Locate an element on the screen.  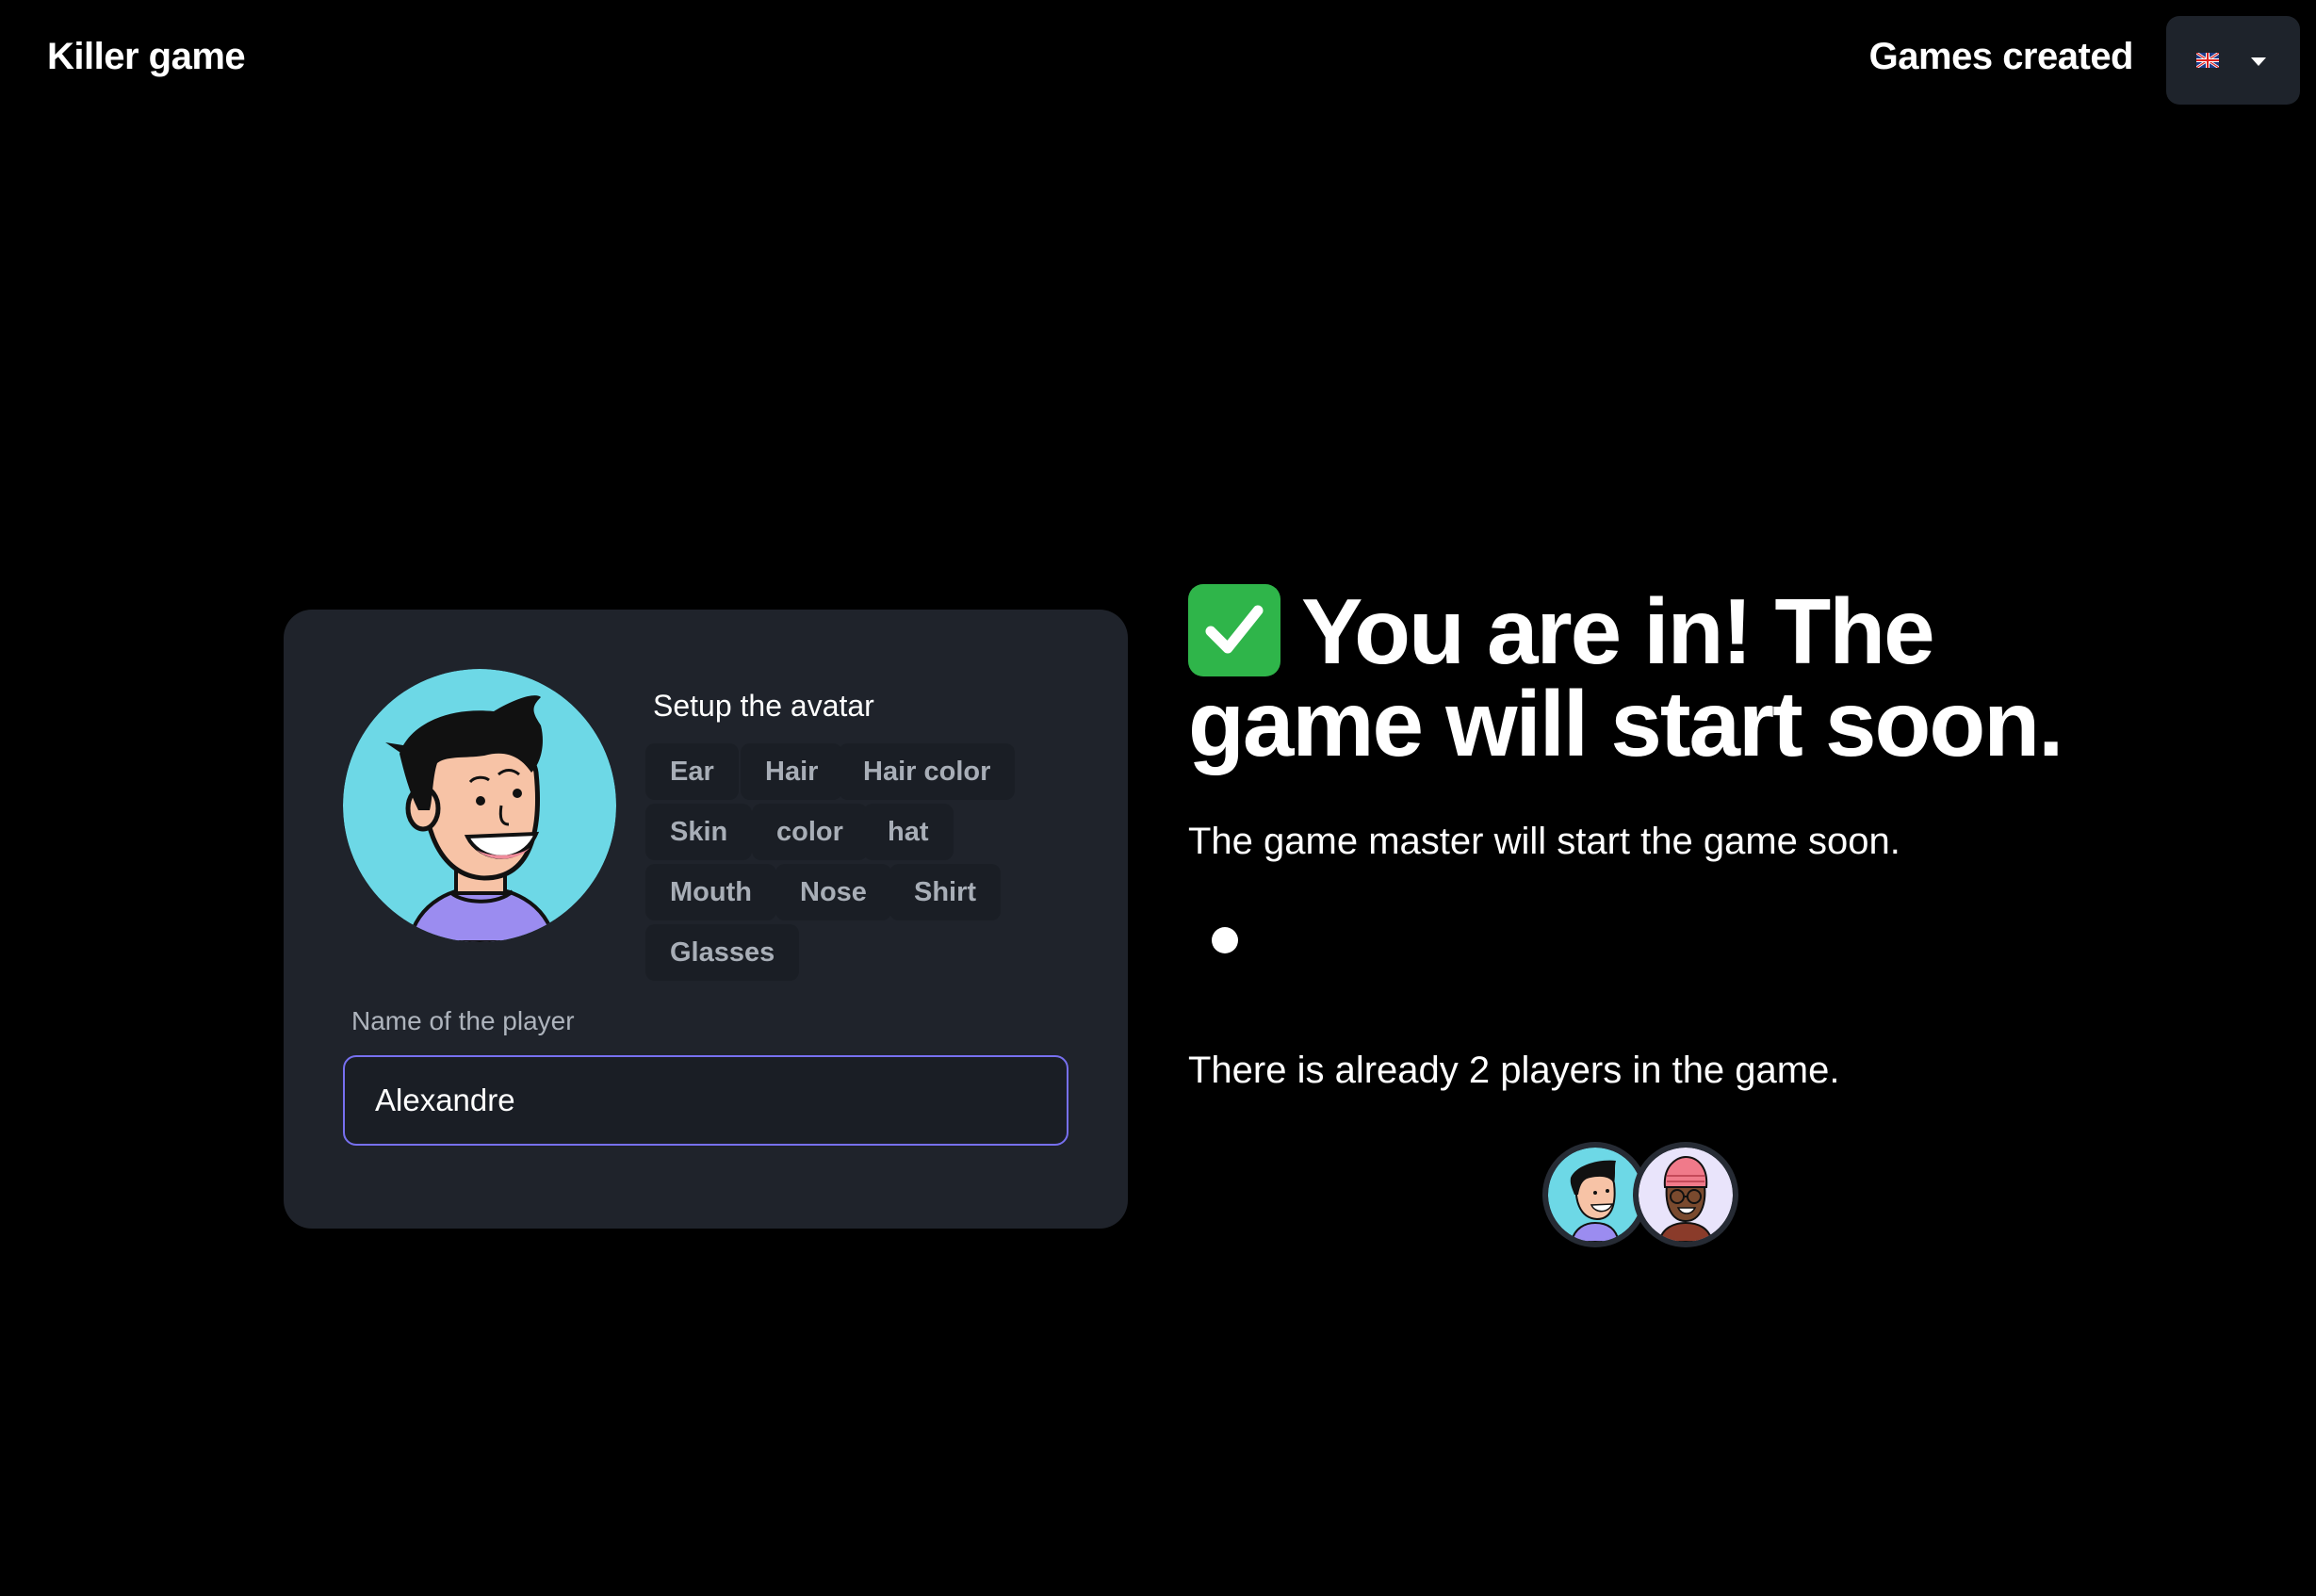
option-shirt-button: Shirt is located at coordinates (946, 892).